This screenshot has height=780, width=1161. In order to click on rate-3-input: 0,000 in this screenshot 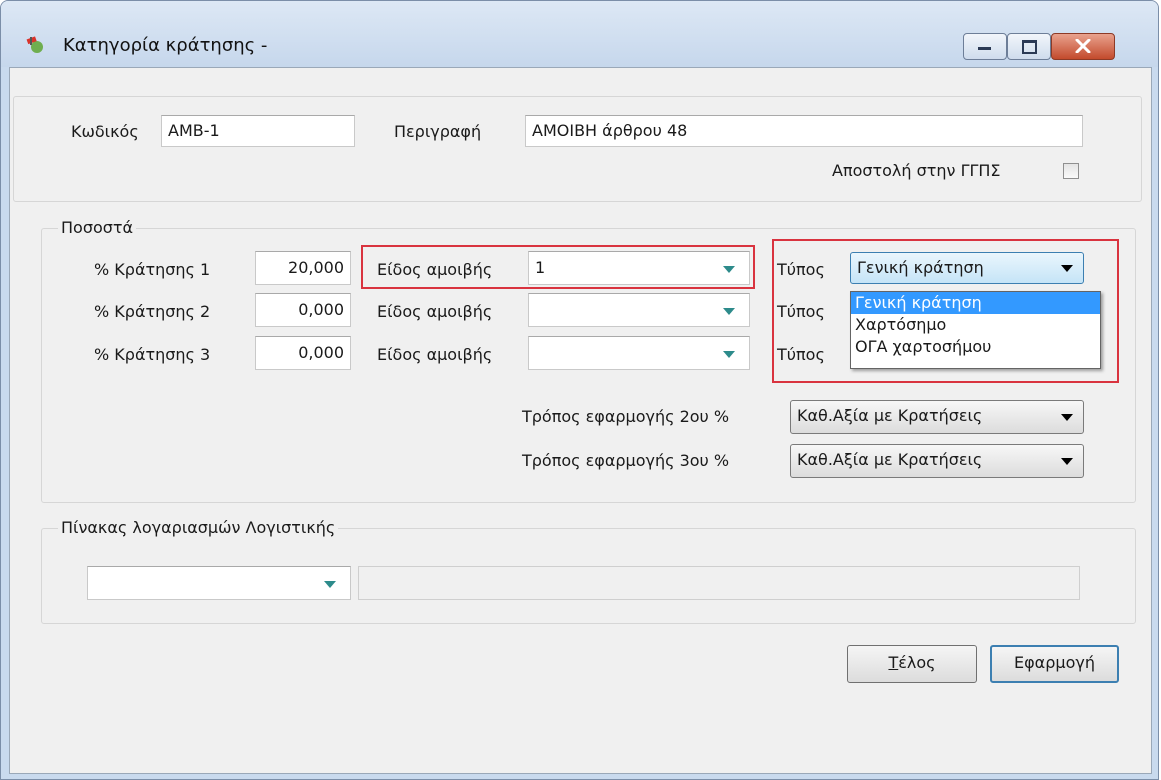, I will do `click(303, 353)`.